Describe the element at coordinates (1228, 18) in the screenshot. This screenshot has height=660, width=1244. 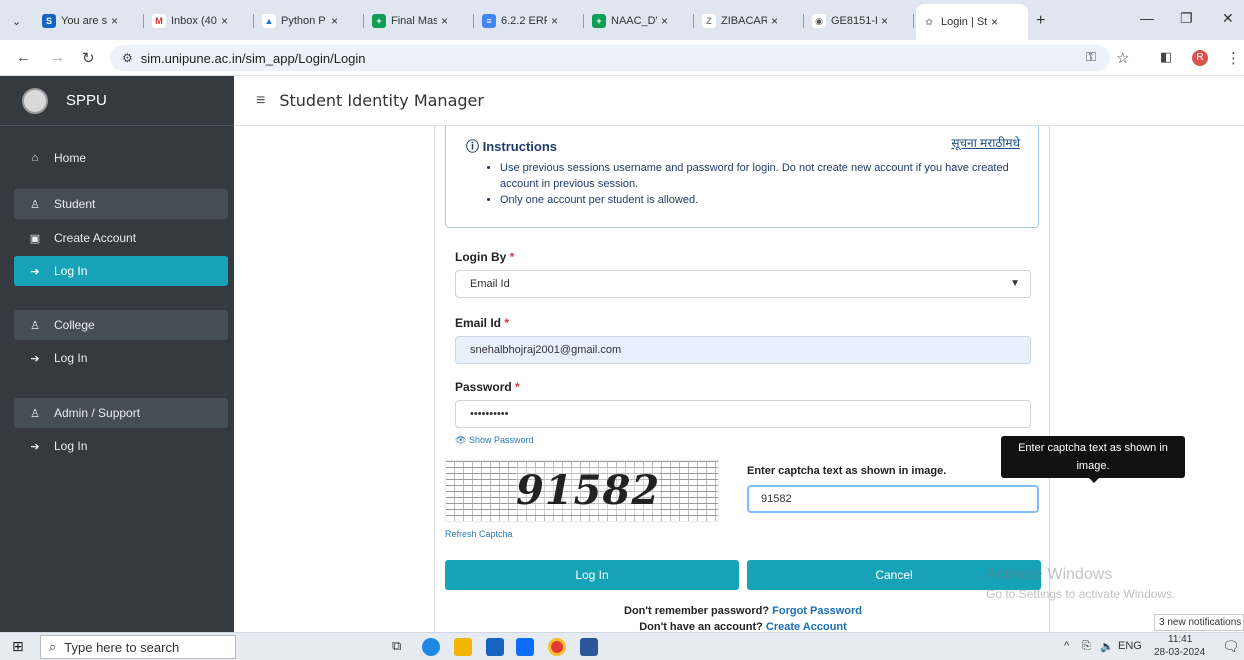
I see `window-close-icon: ✕` at that location.